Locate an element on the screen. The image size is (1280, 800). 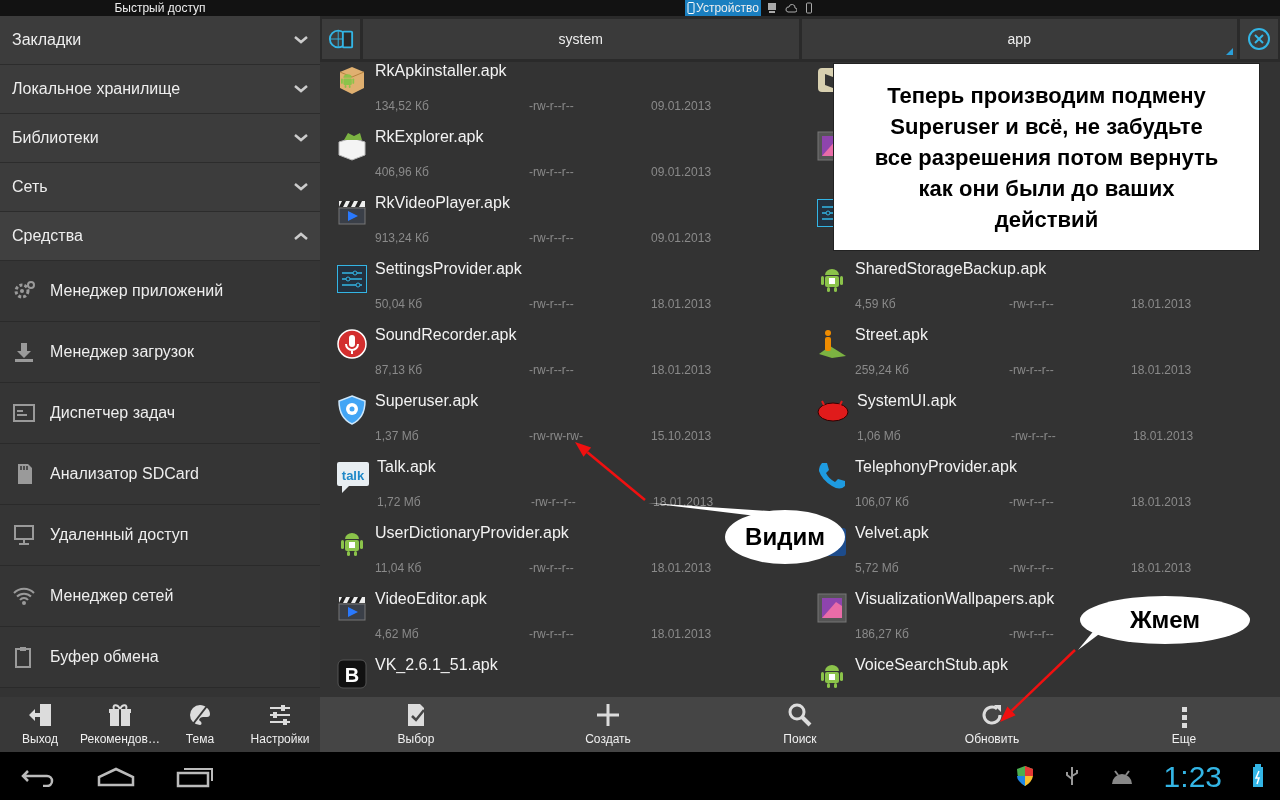
toolbar-button: Тема is located at coordinates (200, 724).